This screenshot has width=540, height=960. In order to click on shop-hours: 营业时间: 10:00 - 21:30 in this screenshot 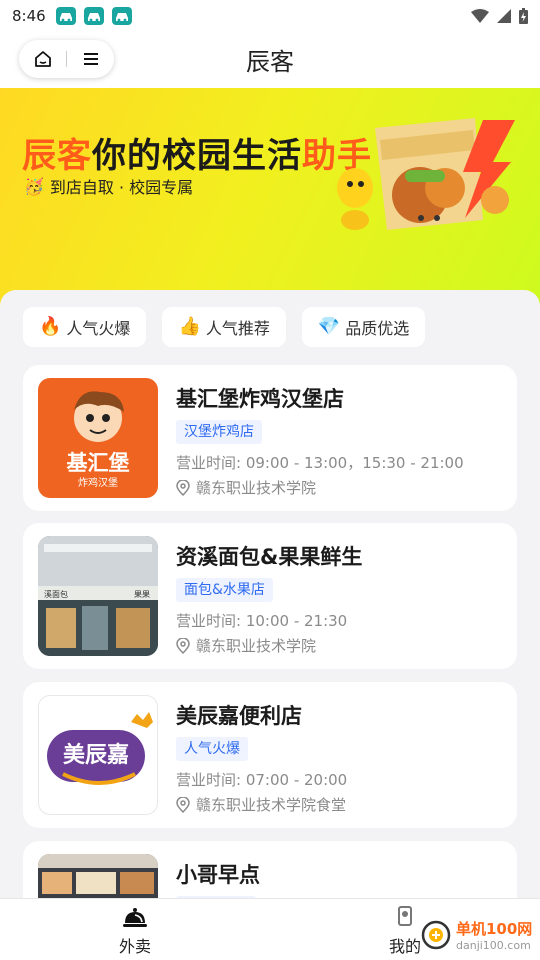, I will do `click(262, 621)`.